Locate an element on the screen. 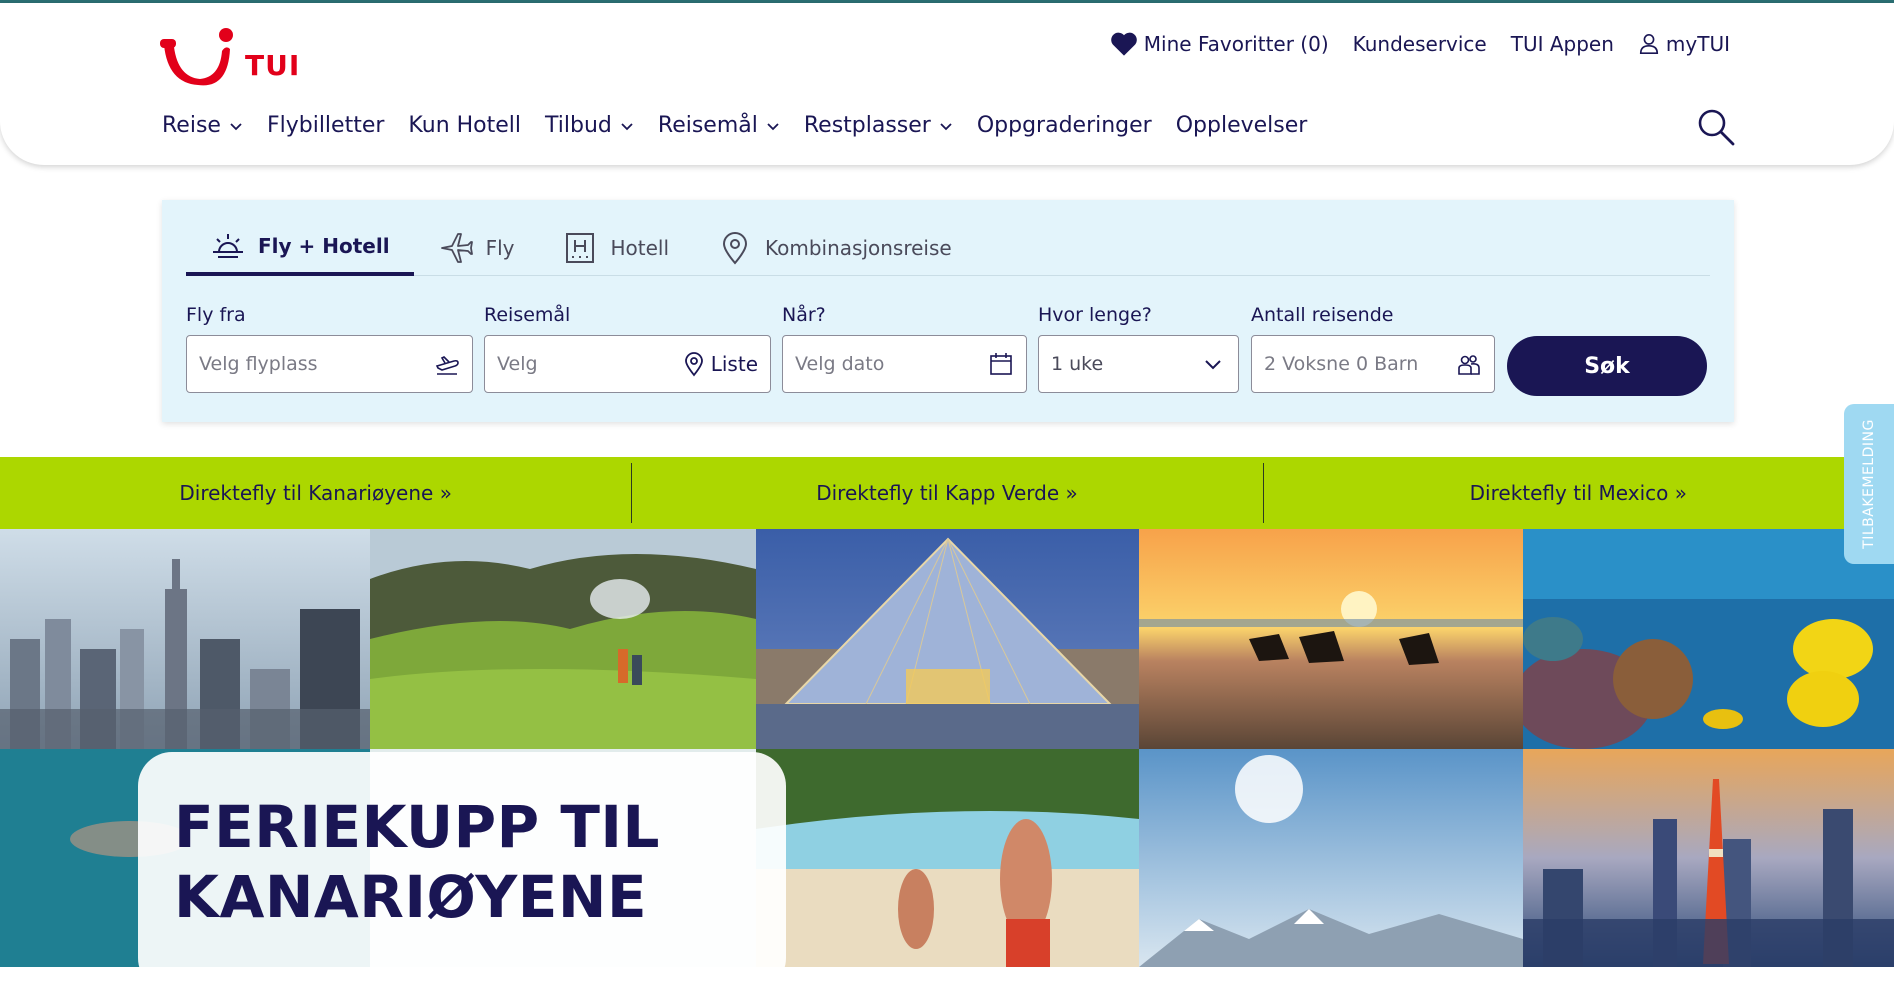 The height and width of the screenshot is (992, 1894). nav-label: Opplevelser is located at coordinates (1241, 125).